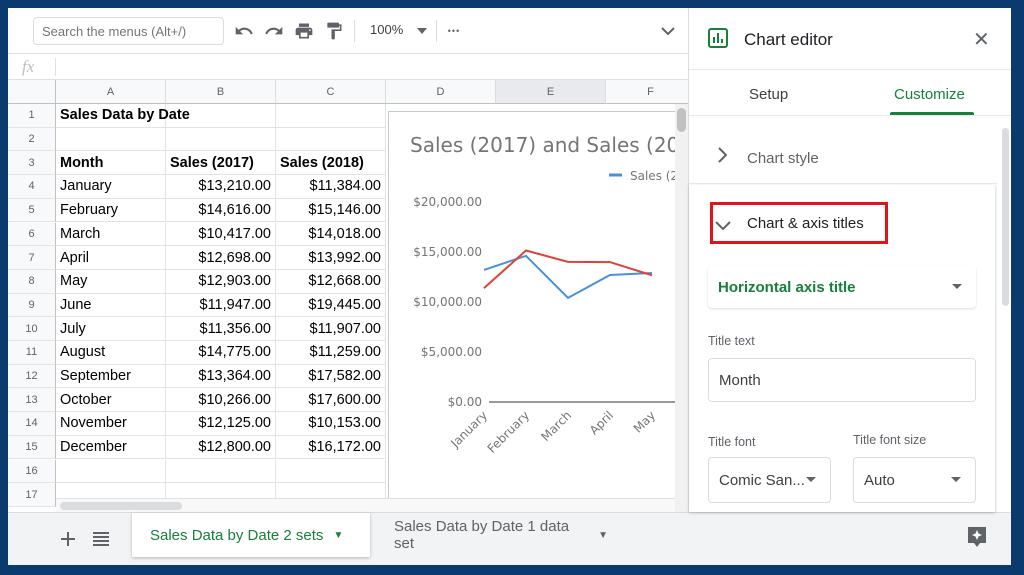 The image size is (1024, 575). Describe the element at coordinates (111, 329) in the screenshot. I see `grid-cell: July` at that location.